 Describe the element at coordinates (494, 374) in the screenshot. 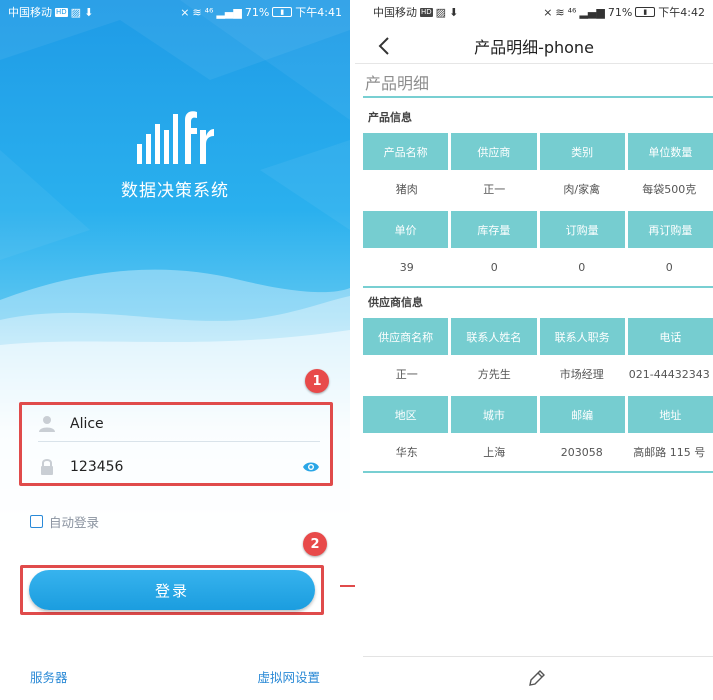

I see `table-cell: 方先生` at that location.